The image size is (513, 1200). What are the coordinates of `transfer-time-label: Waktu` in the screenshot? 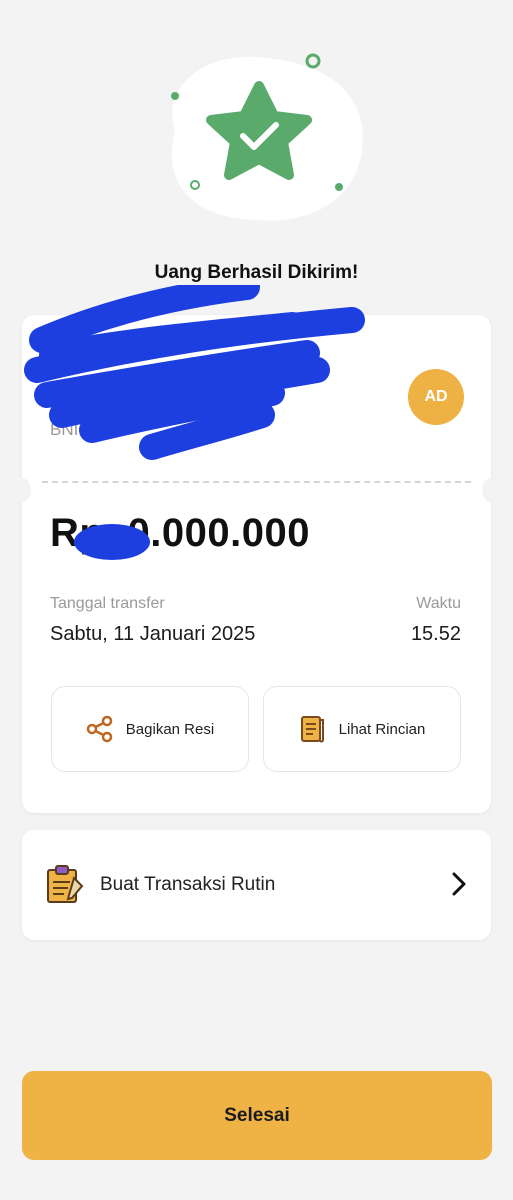 It's located at (438, 603).